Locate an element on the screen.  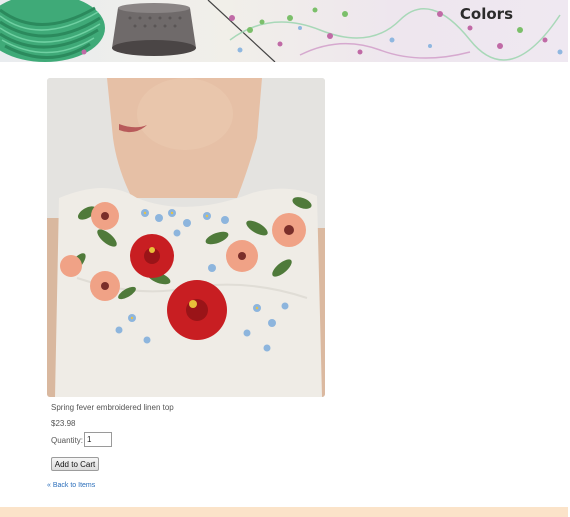
product-price: $23.98 is located at coordinates (63, 423).